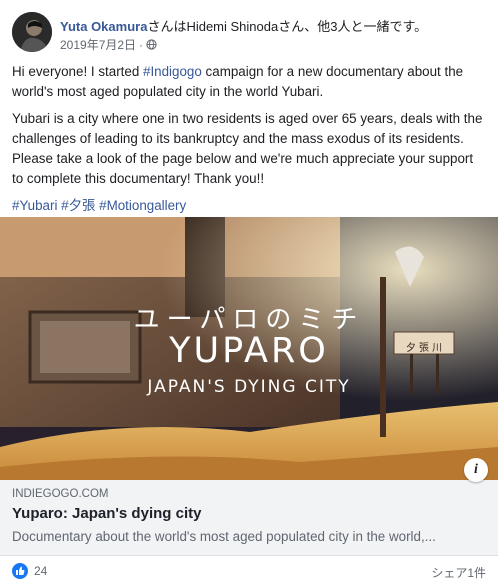  I want to click on hashtag-motiongallery: #Motiongallery, so click(142, 205).